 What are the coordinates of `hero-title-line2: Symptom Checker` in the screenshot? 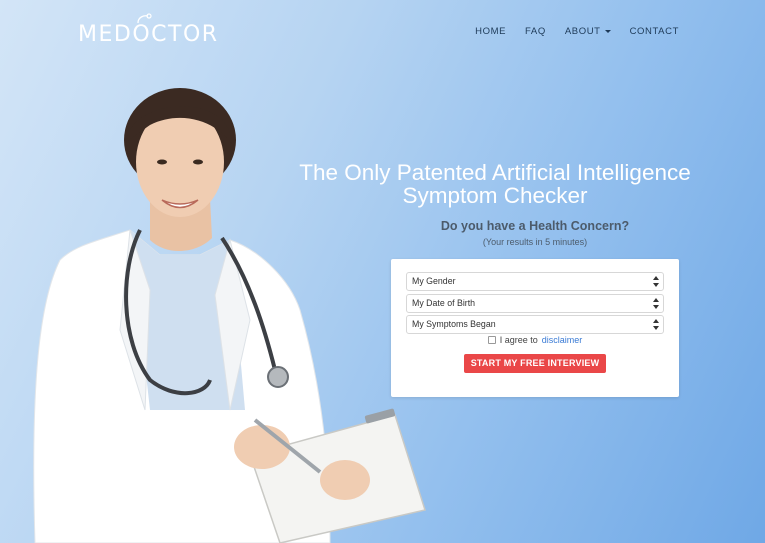 It's located at (495, 195).